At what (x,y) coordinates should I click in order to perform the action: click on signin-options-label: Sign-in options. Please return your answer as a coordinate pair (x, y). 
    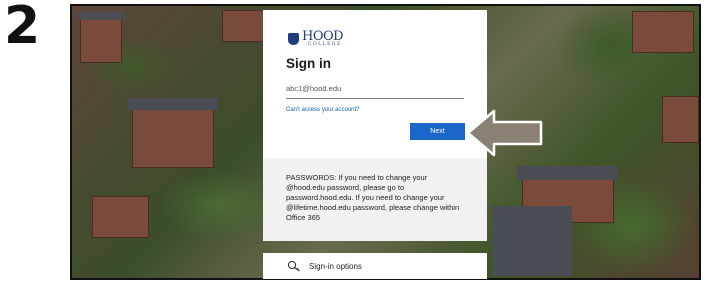
    Looking at the image, I should click on (335, 266).